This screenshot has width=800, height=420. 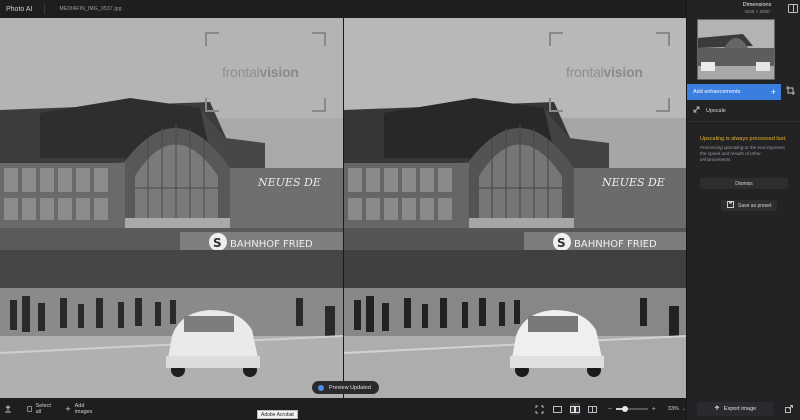 What do you see at coordinates (631, 409) in the screenshot?
I see `zoom-slider` at bounding box center [631, 409].